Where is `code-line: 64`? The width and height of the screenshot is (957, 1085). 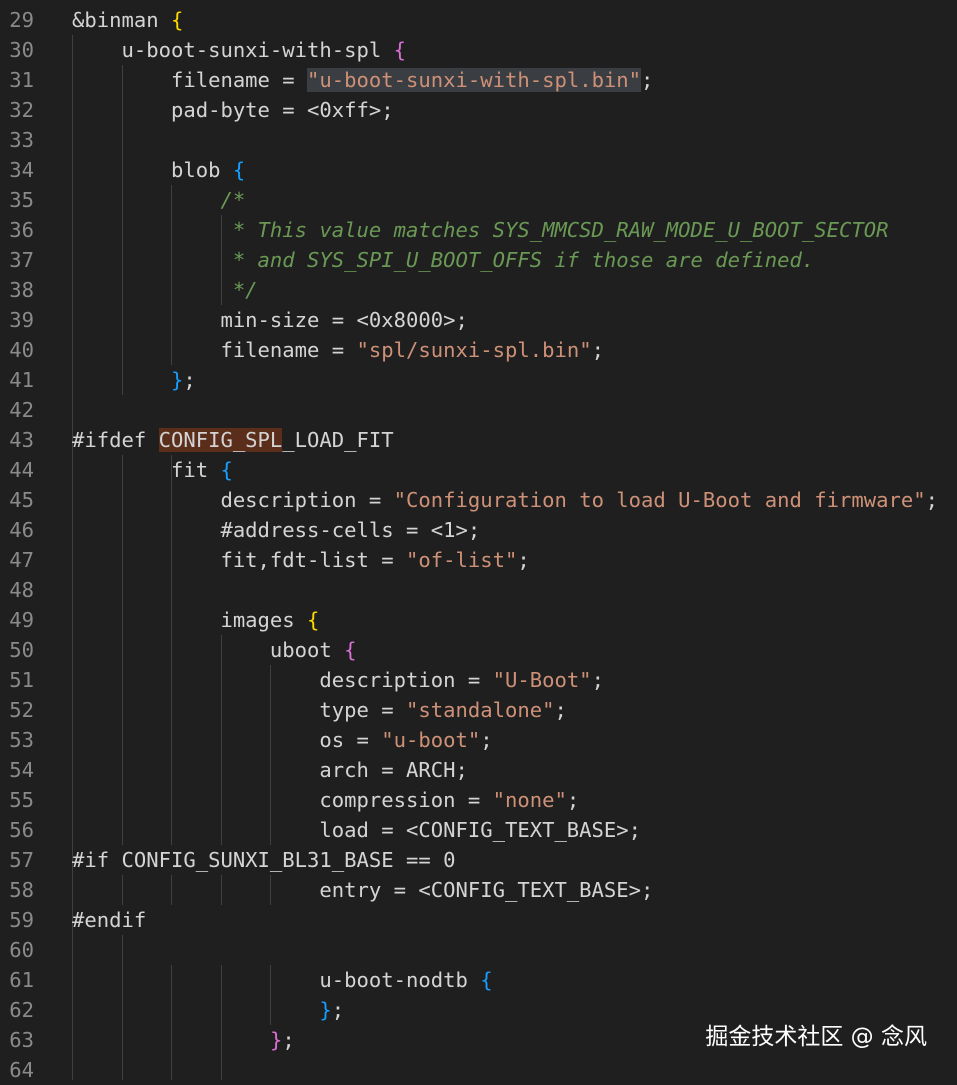 code-line: 64 is located at coordinates (478, 1070).